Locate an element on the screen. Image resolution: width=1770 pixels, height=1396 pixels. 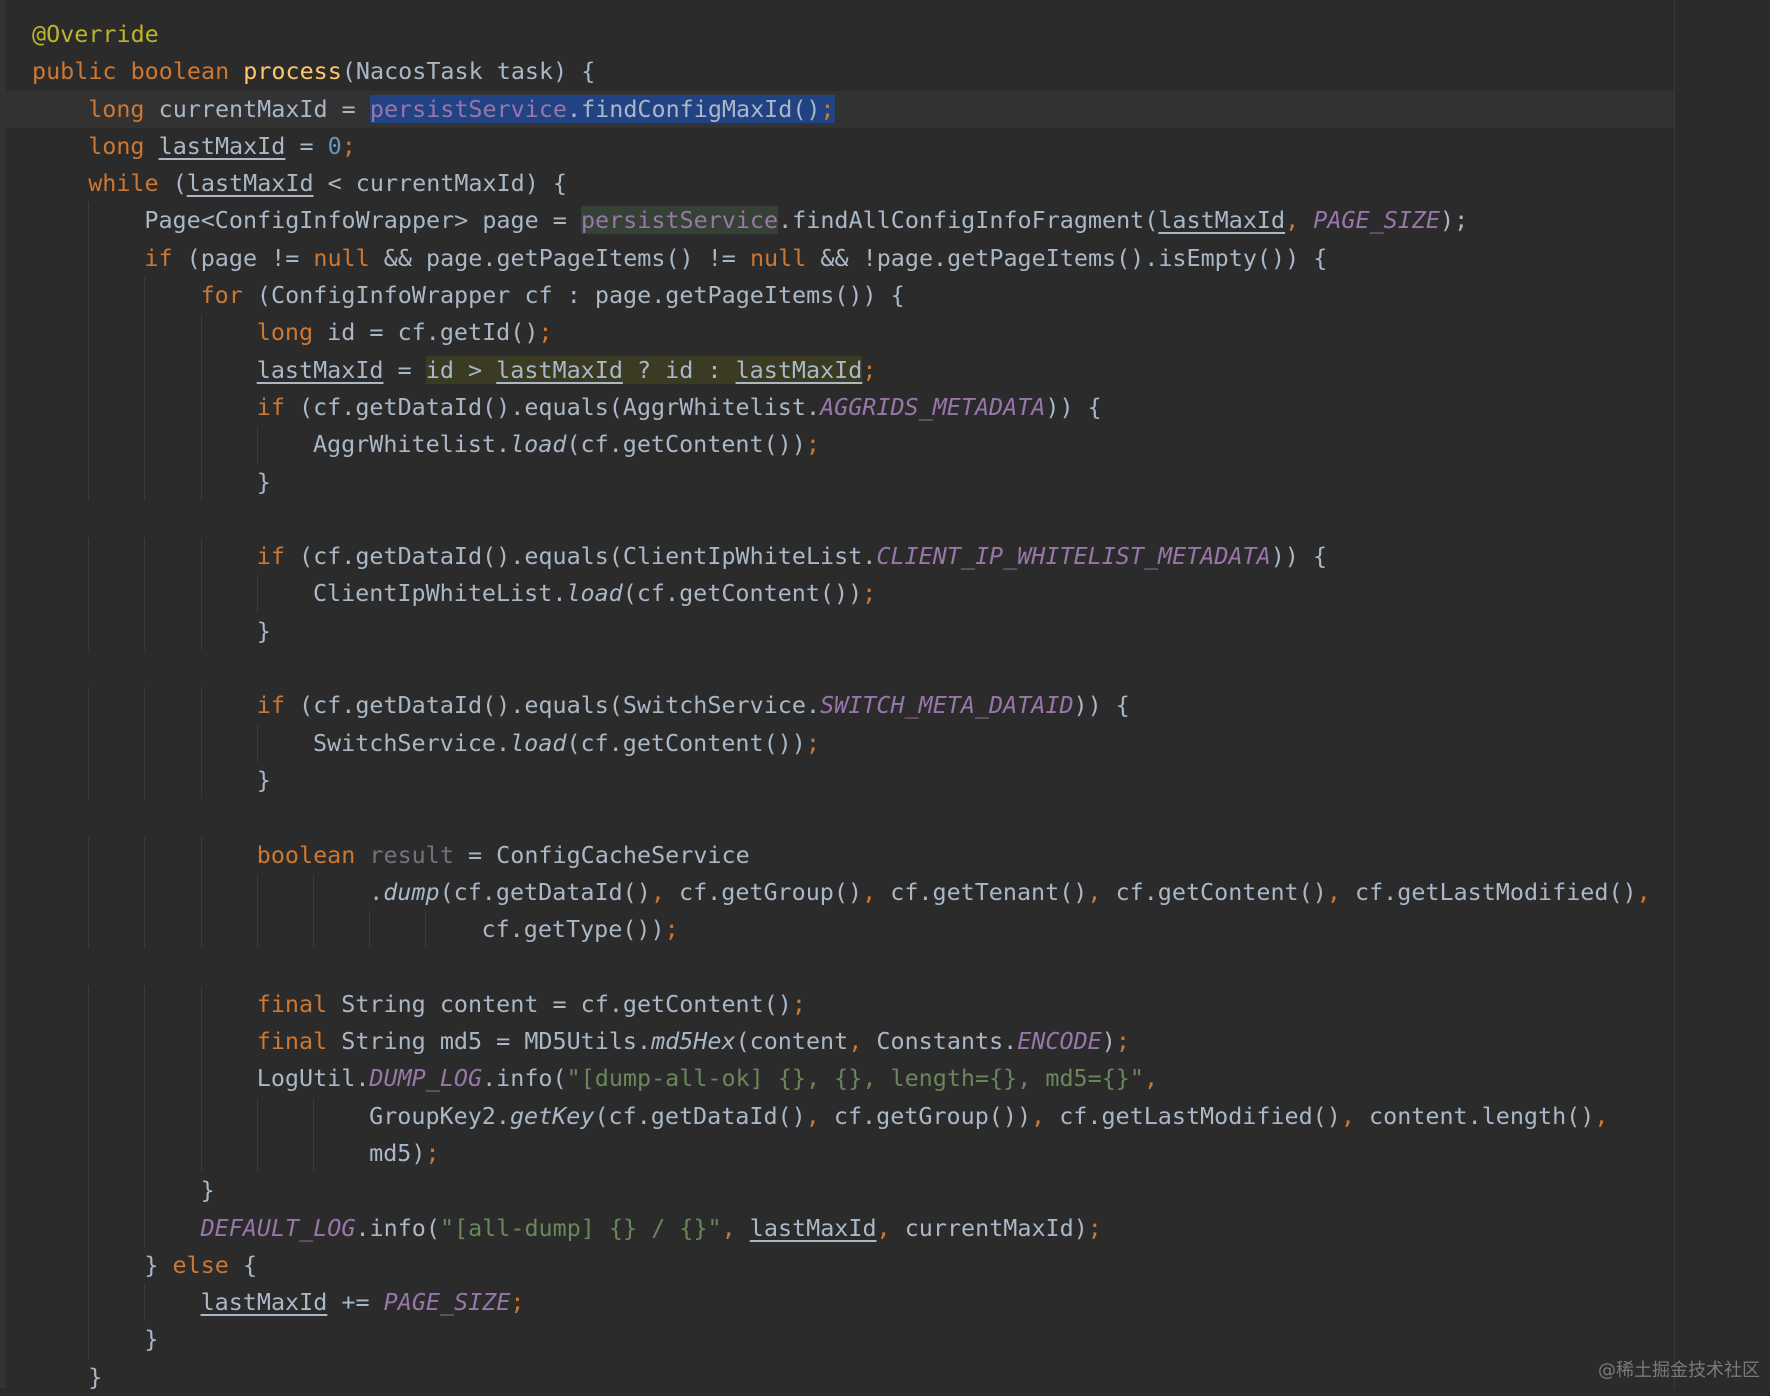
code-token: (cf.getDataId().equals(SwitchService. is located at coordinates (560, 705).